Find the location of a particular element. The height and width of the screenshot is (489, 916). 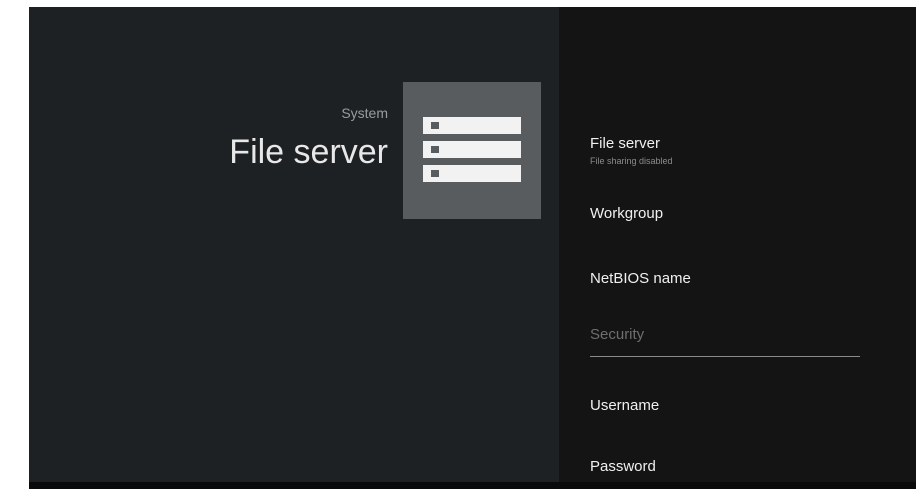

server-rack-icon is located at coordinates (472, 150).